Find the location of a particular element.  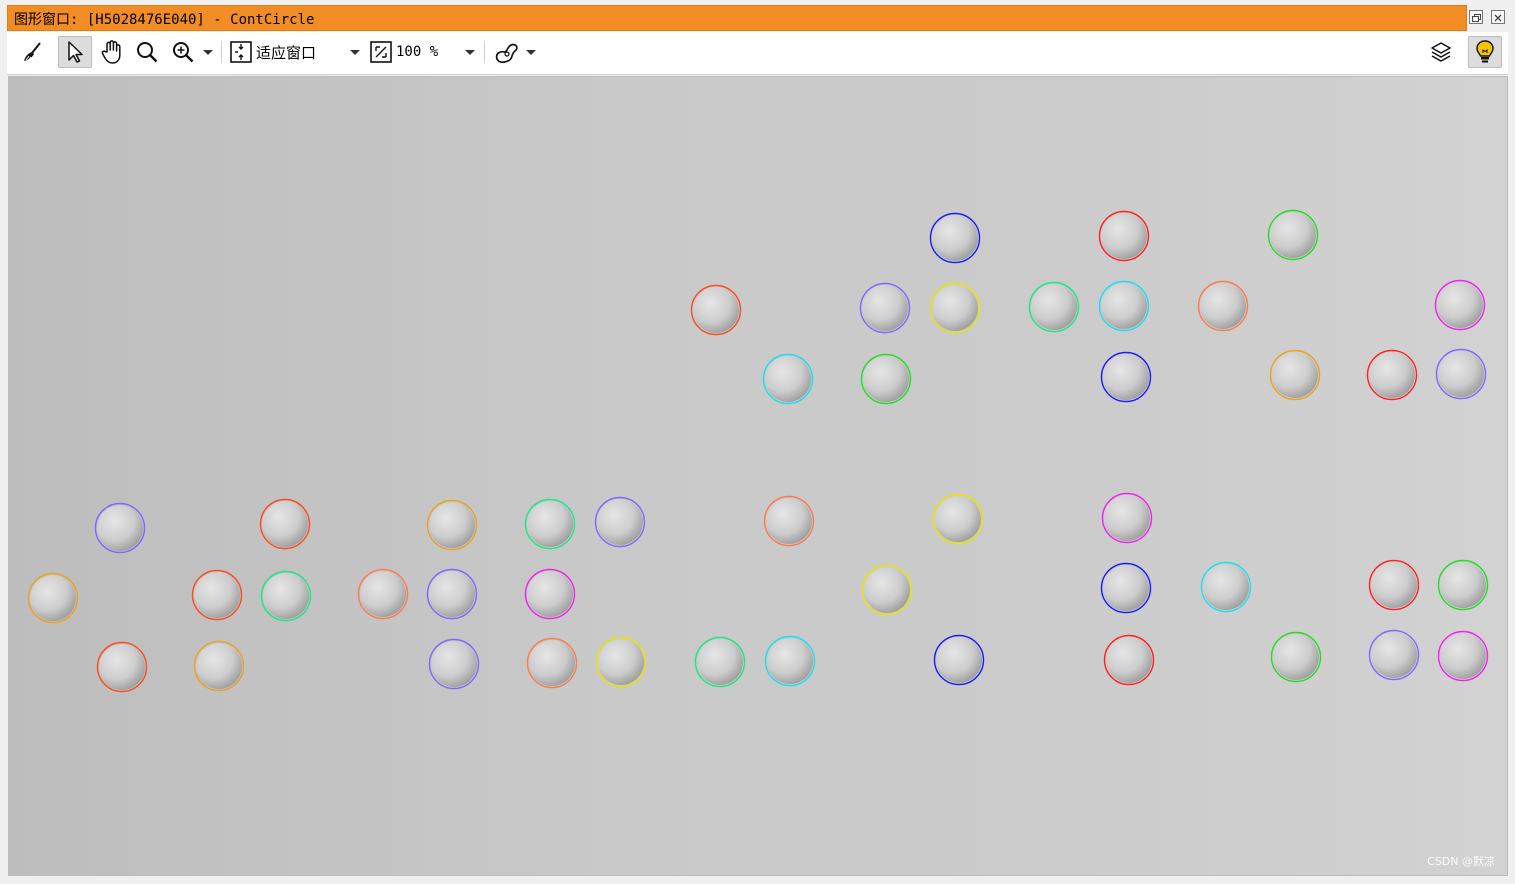

layers-icon is located at coordinates (1441, 52).